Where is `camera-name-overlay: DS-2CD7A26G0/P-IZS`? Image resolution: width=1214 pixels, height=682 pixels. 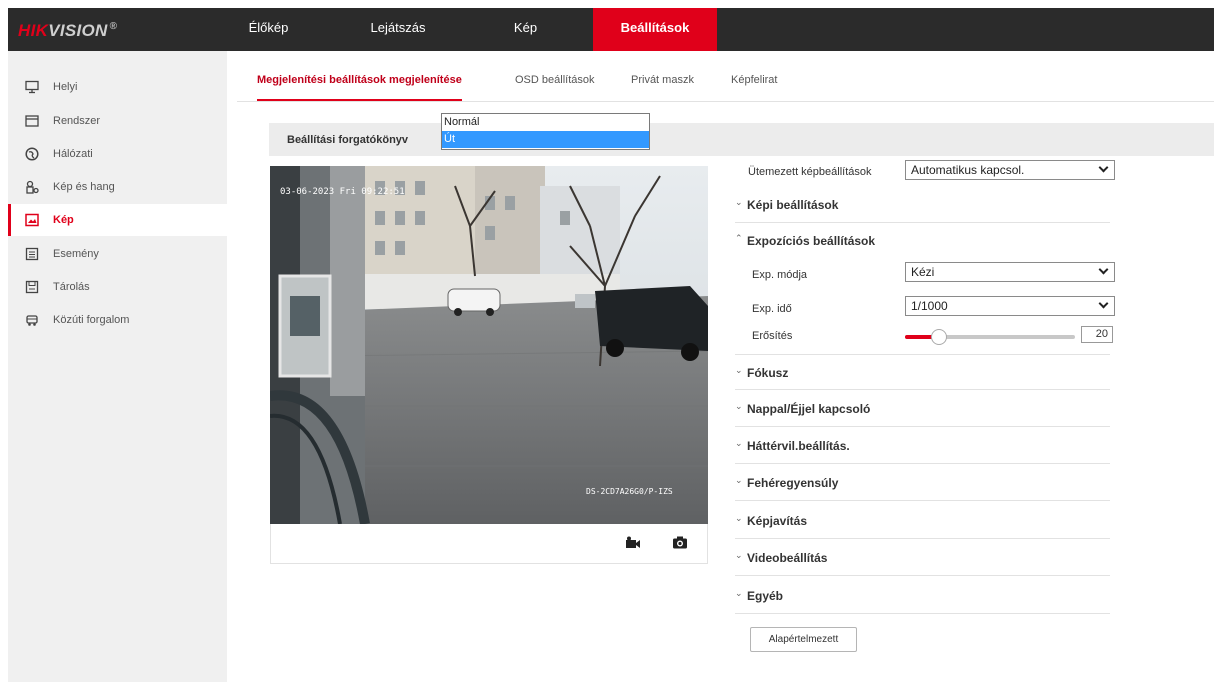 camera-name-overlay: DS-2CD7A26G0/P-IZS is located at coordinates (629, 491).